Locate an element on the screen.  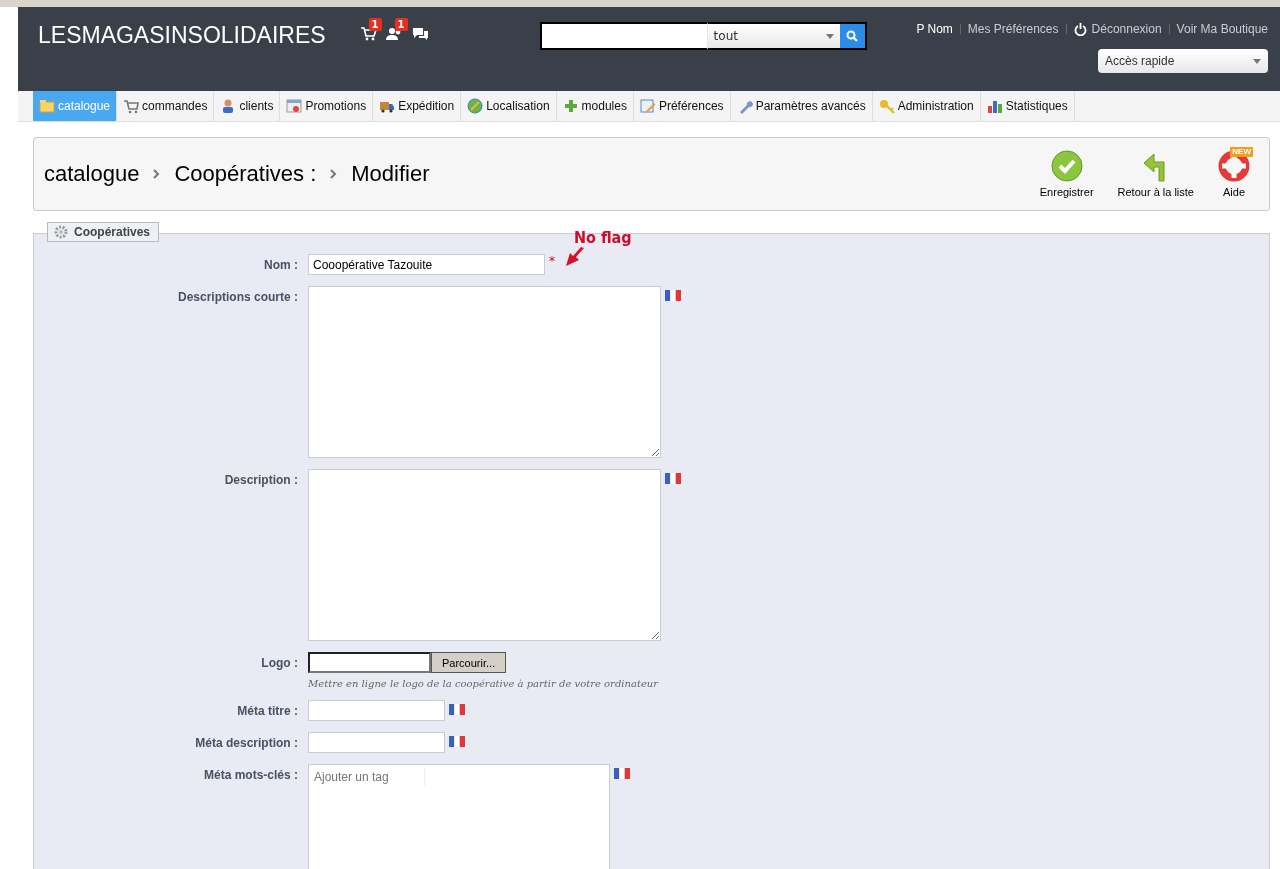
search-field is located at coordinates (623, 36).